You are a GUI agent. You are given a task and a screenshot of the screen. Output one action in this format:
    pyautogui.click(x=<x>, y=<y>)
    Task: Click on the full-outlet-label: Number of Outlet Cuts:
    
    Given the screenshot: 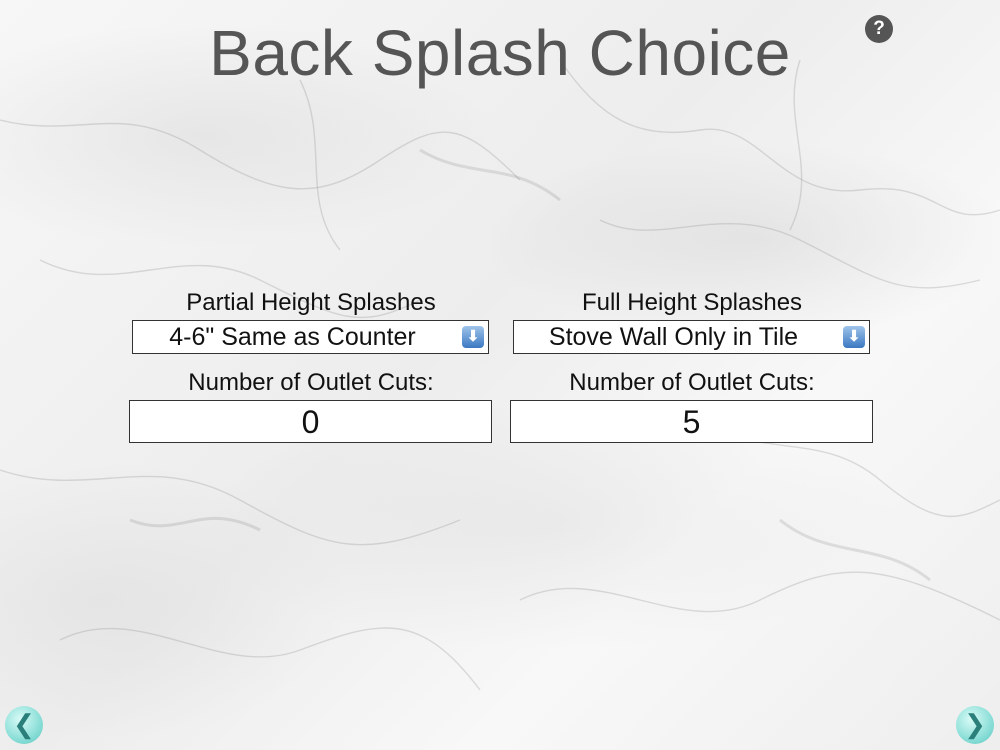 What is the action you would take?
    pyautogui.click(x=692, y=382)
    